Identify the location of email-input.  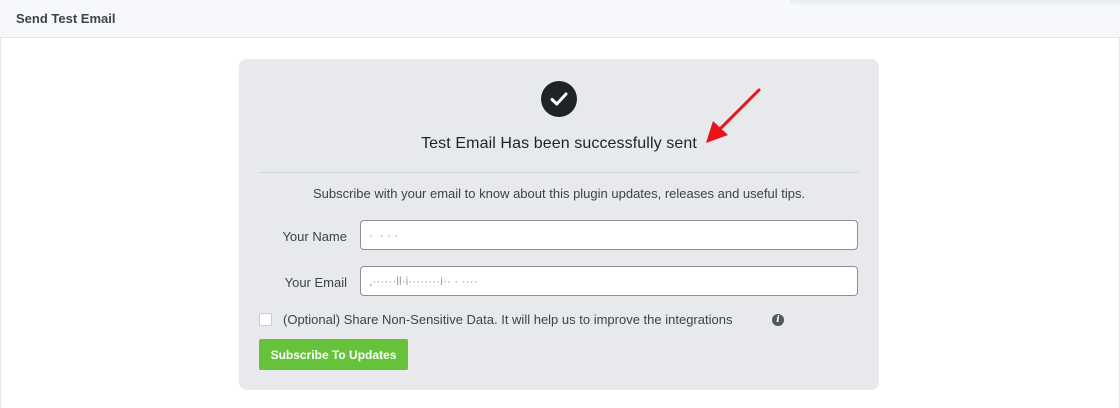
(609, 281).